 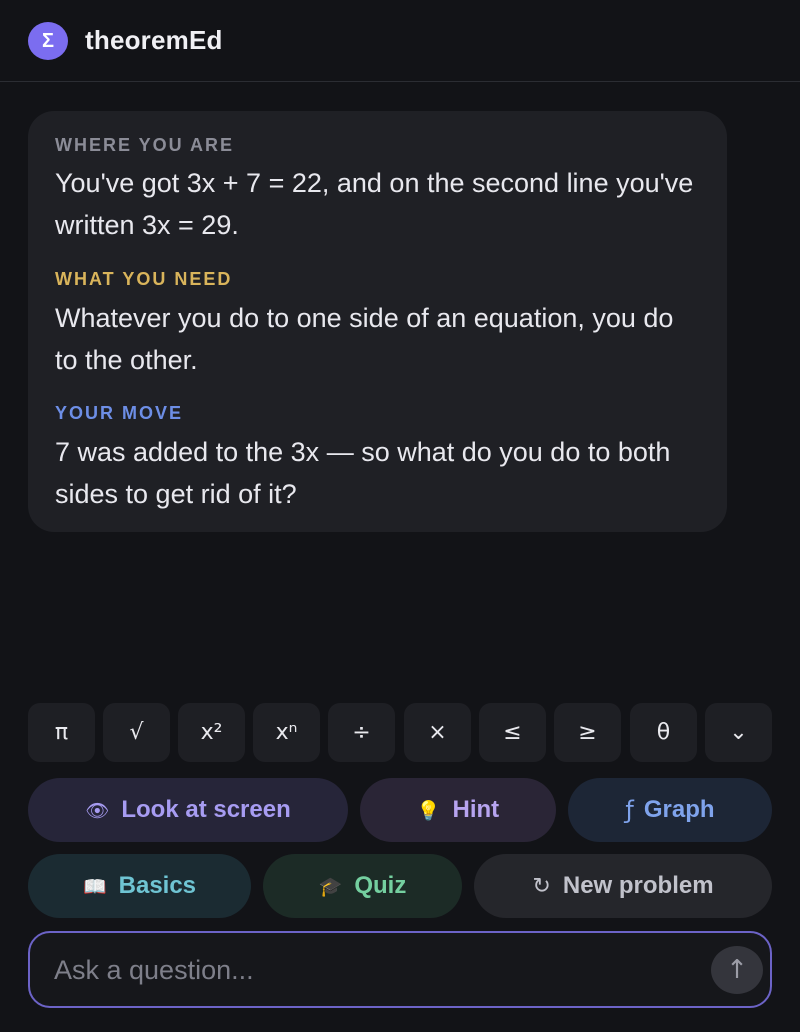 I want to click on new-problem-label: New problem, so click(x=638, y=885).